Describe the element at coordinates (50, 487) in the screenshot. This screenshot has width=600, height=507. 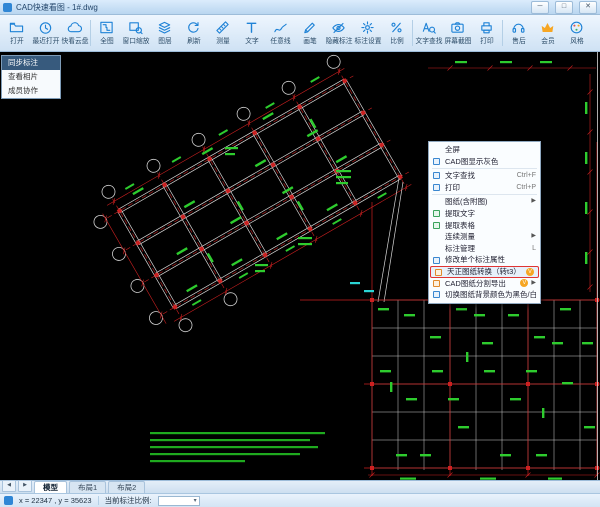
I see `tab-model: 模型` at that location.